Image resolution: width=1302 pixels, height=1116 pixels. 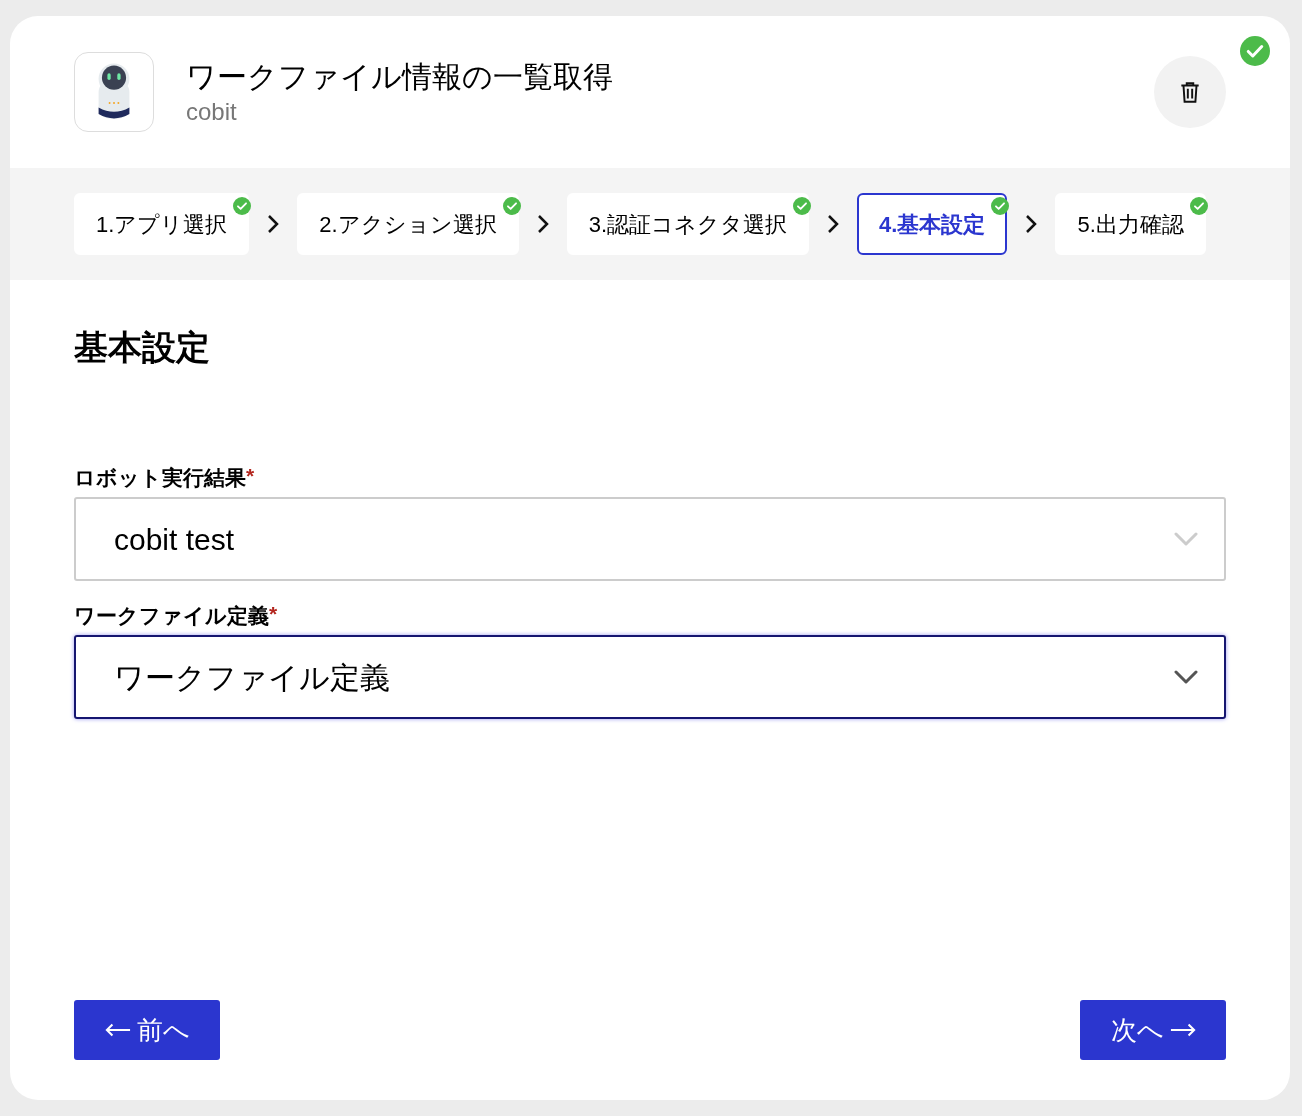 I want to click on step-tab: 2.アクション選択, so click(x=408, y=224).